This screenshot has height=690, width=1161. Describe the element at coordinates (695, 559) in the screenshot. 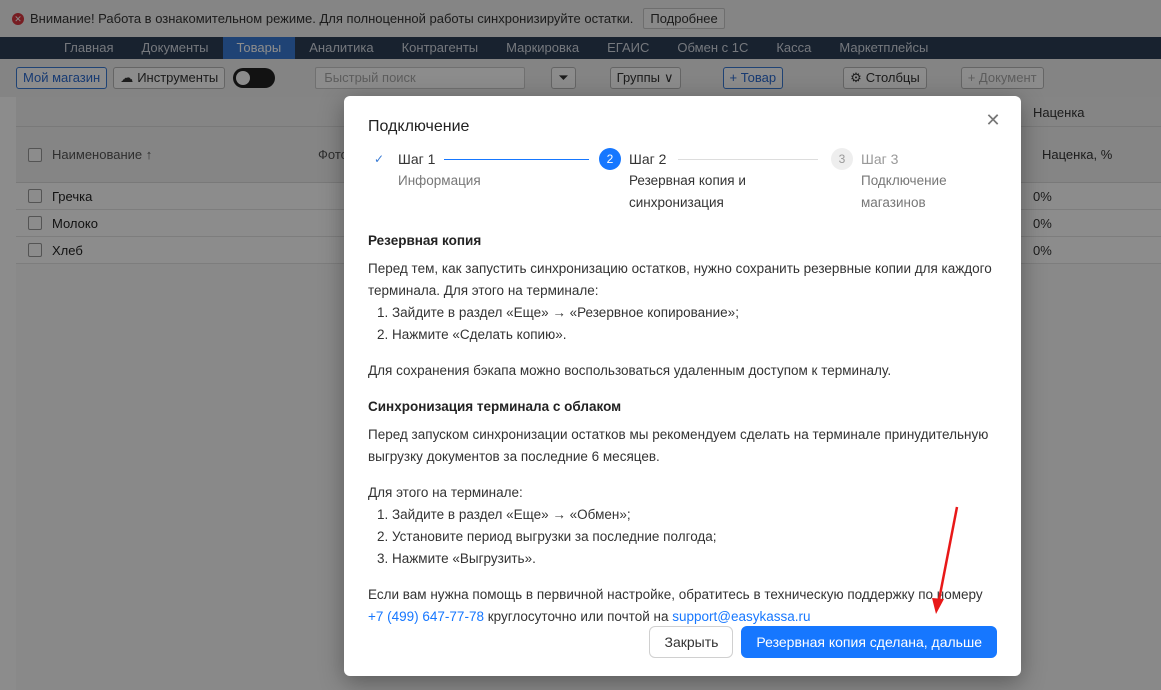

I see `list-item: Нажмите «Выгрузить».` at that location.